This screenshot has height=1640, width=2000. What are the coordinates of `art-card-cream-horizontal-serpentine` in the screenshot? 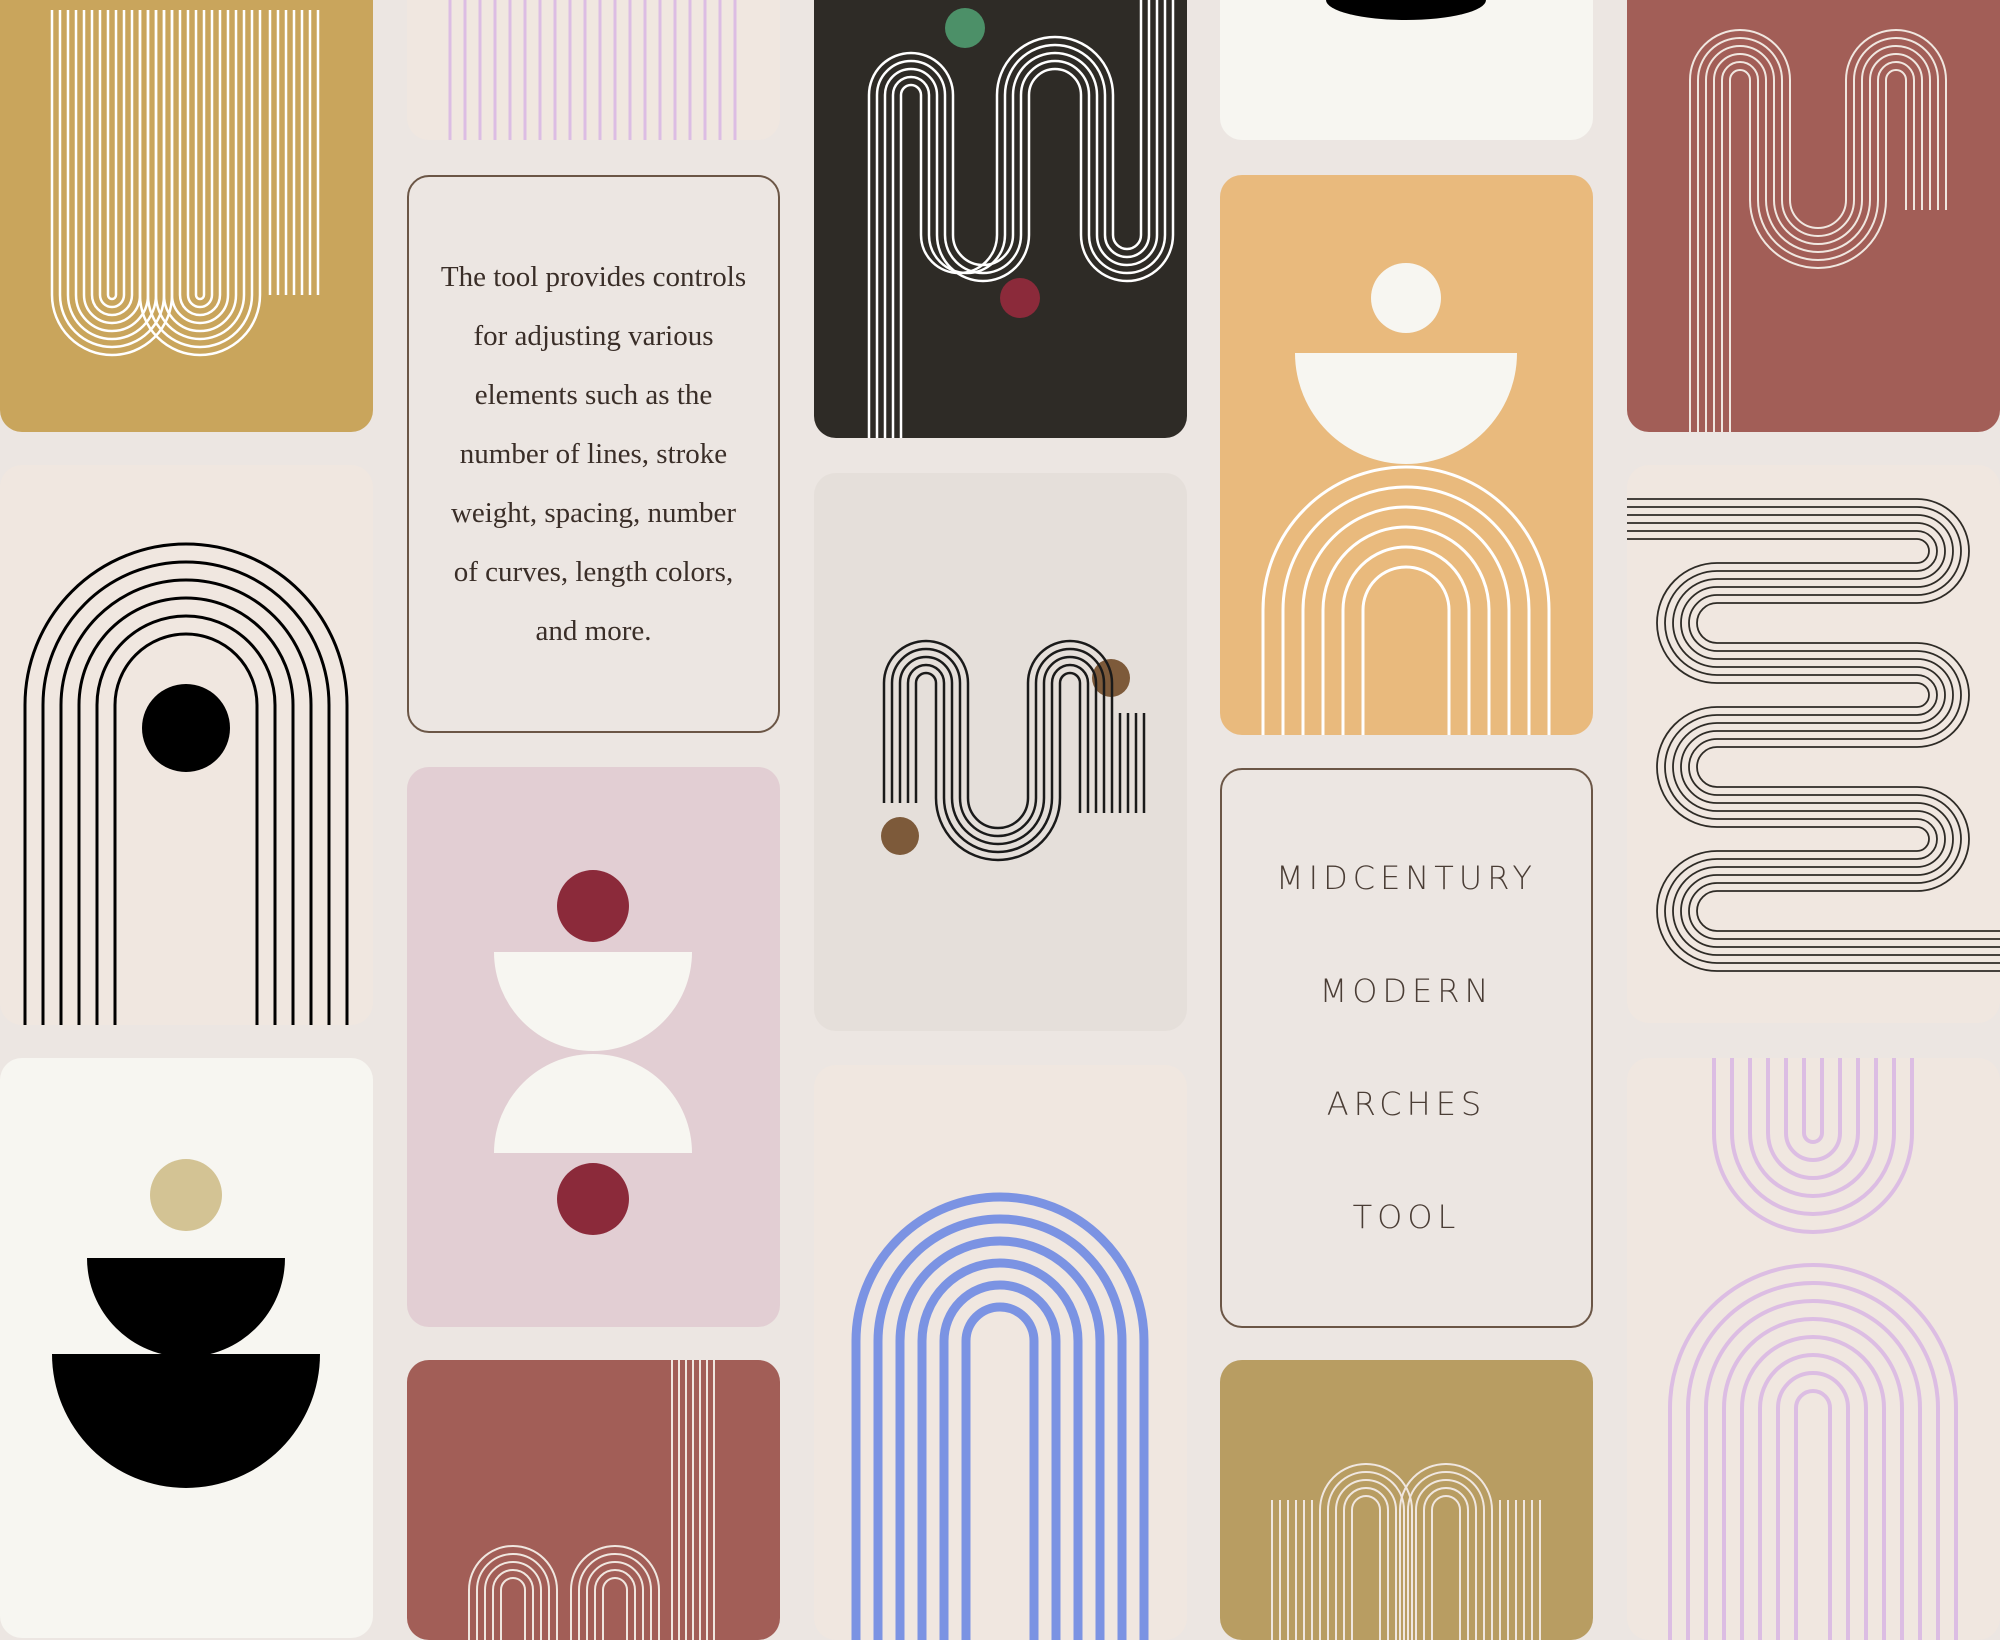 It's located at (1813, 744).